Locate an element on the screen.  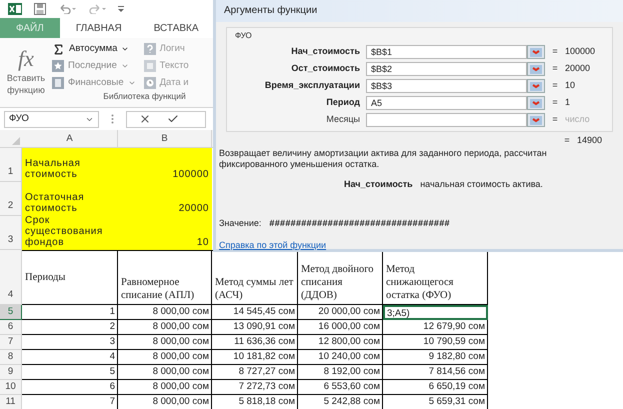
table-cell: 5 659,31 сом is located at coordinates (435, 402).